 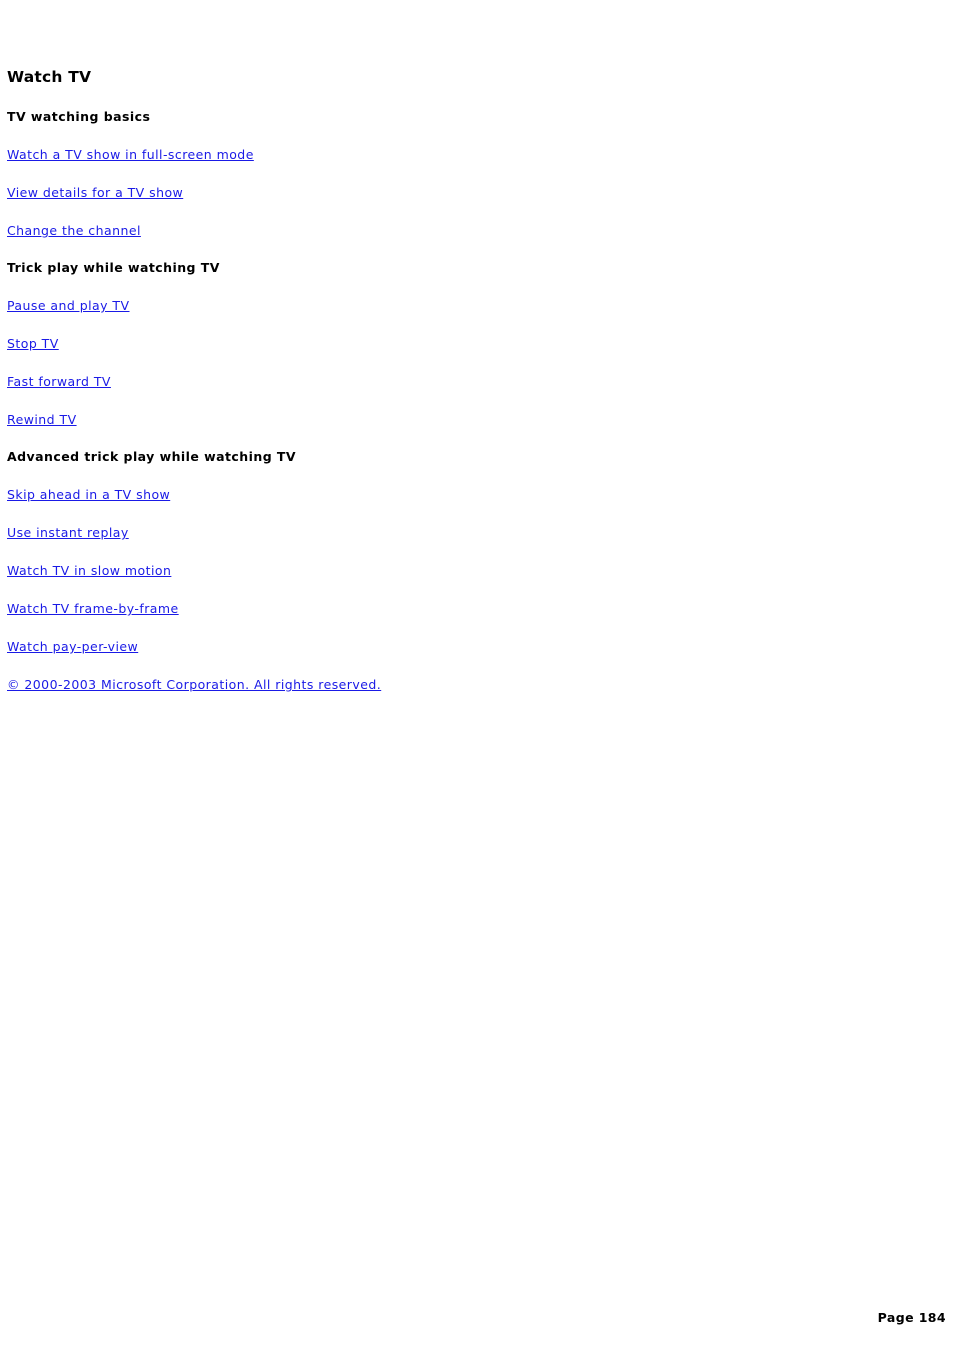 What do you see at coordinates (42, 419) in the screenshot?
I see `link-rewind-tv: Rewind TV` at bounding box center [42, 419].